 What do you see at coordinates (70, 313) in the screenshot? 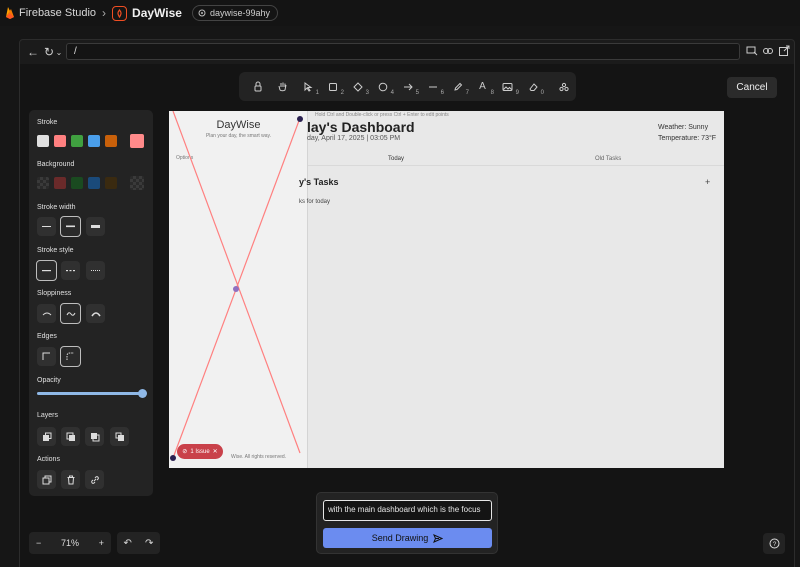
I see `sloppiness-artist-button` at bounding box center [70, 313].